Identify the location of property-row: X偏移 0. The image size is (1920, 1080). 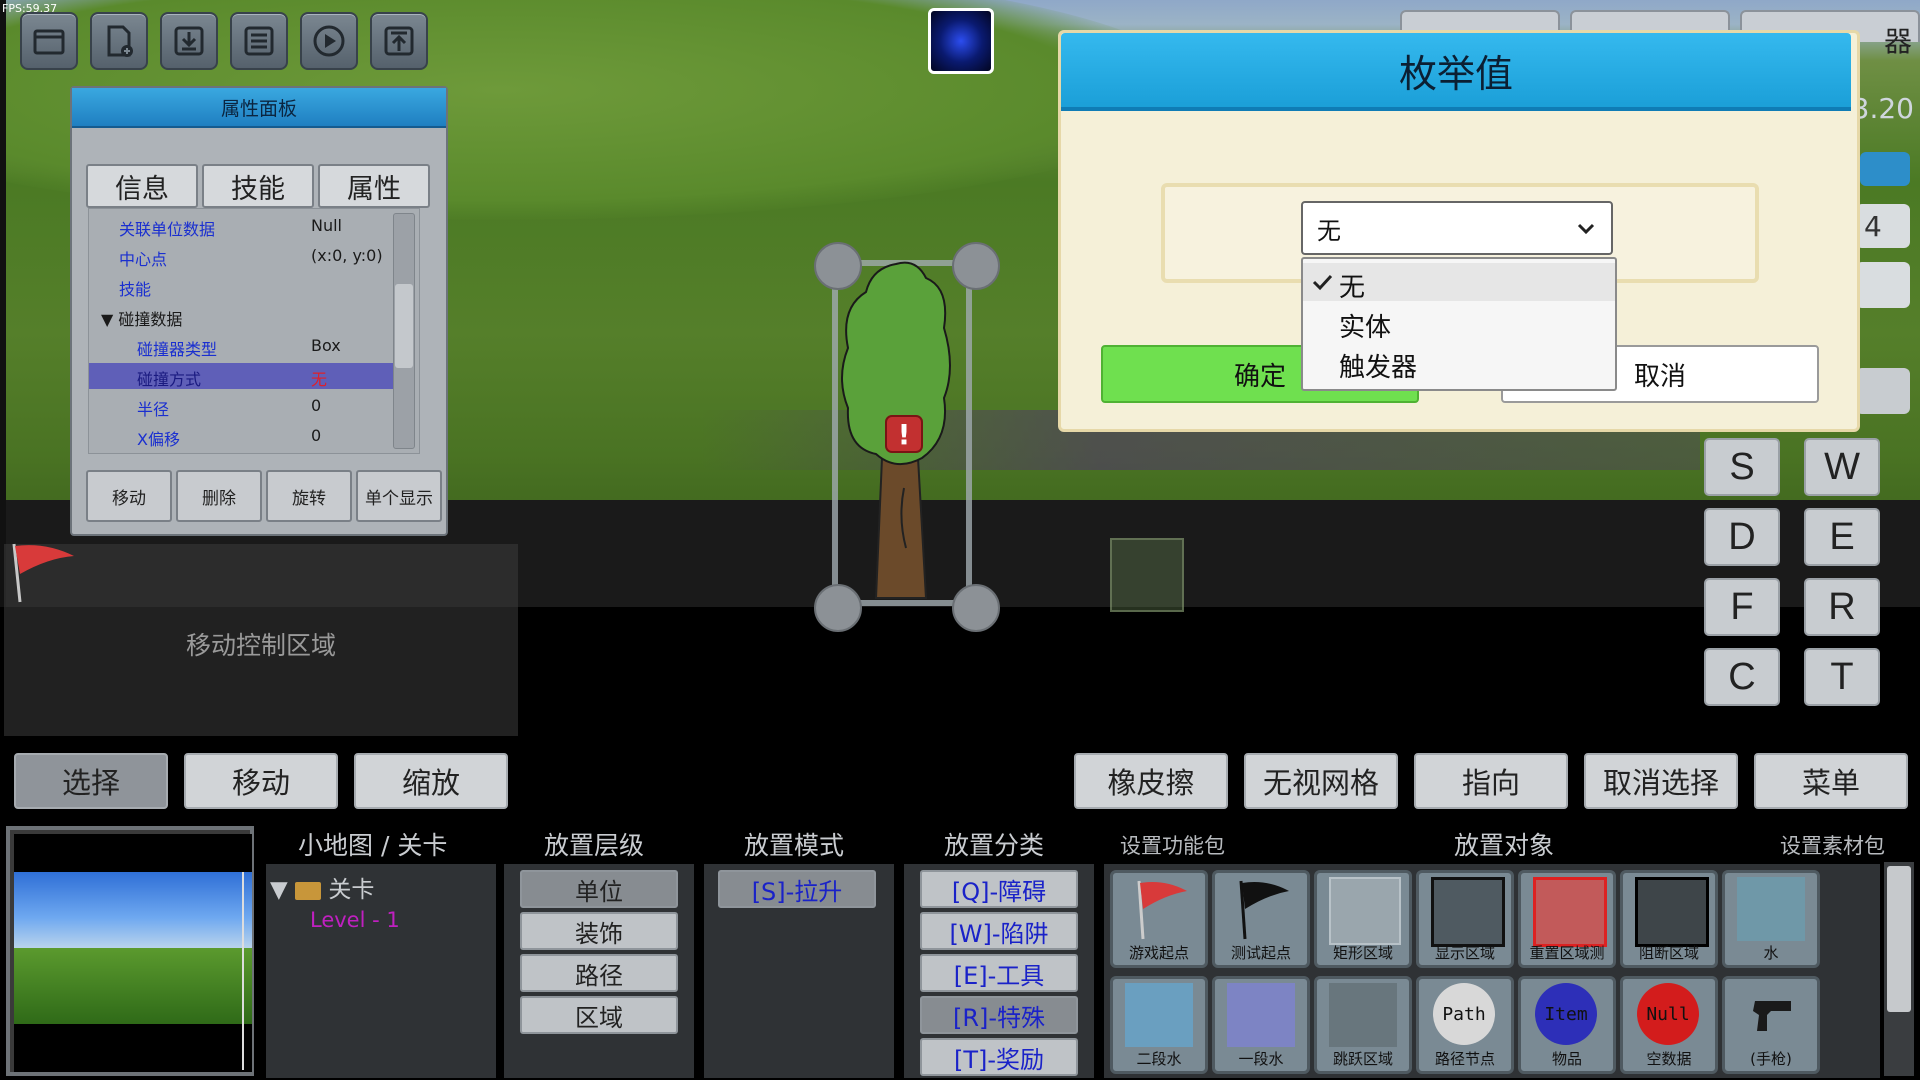
(244, 436).